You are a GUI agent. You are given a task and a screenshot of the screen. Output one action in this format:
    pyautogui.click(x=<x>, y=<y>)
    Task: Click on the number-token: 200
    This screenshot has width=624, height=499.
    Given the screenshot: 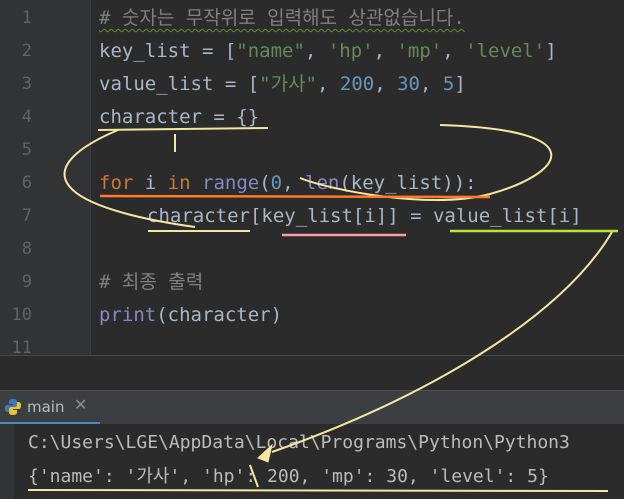 What is the action you would take?
    pyautogui.click(x=357, y=84)
    